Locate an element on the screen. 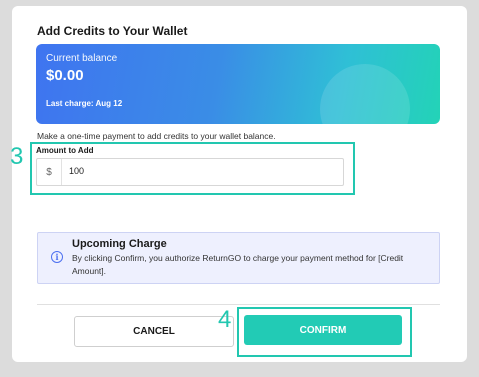 The width and height of the screenshot is (479, 377). current-balance-label: Current balance is located at coordinates (82, 58).